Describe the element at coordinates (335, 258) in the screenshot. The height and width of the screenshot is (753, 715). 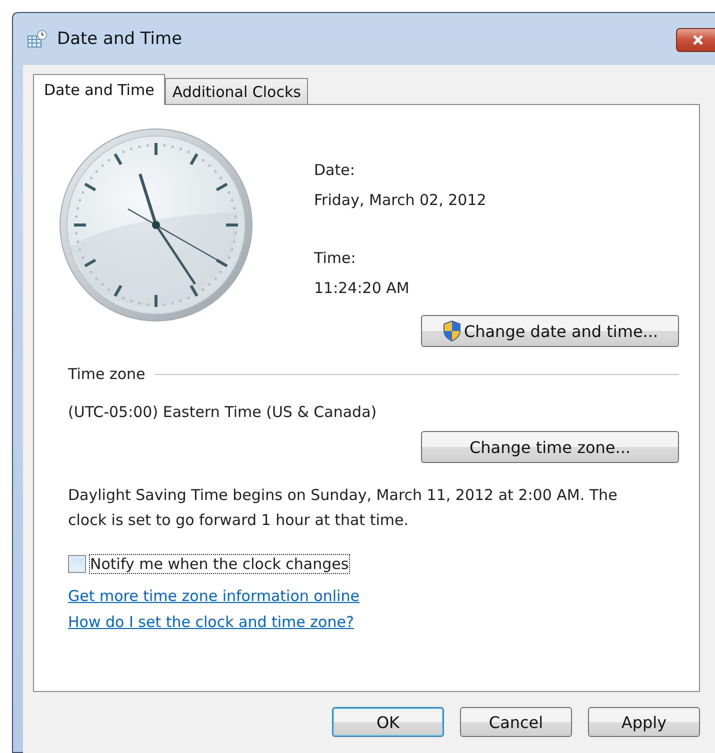
I see `time-label: Time:` at that location.